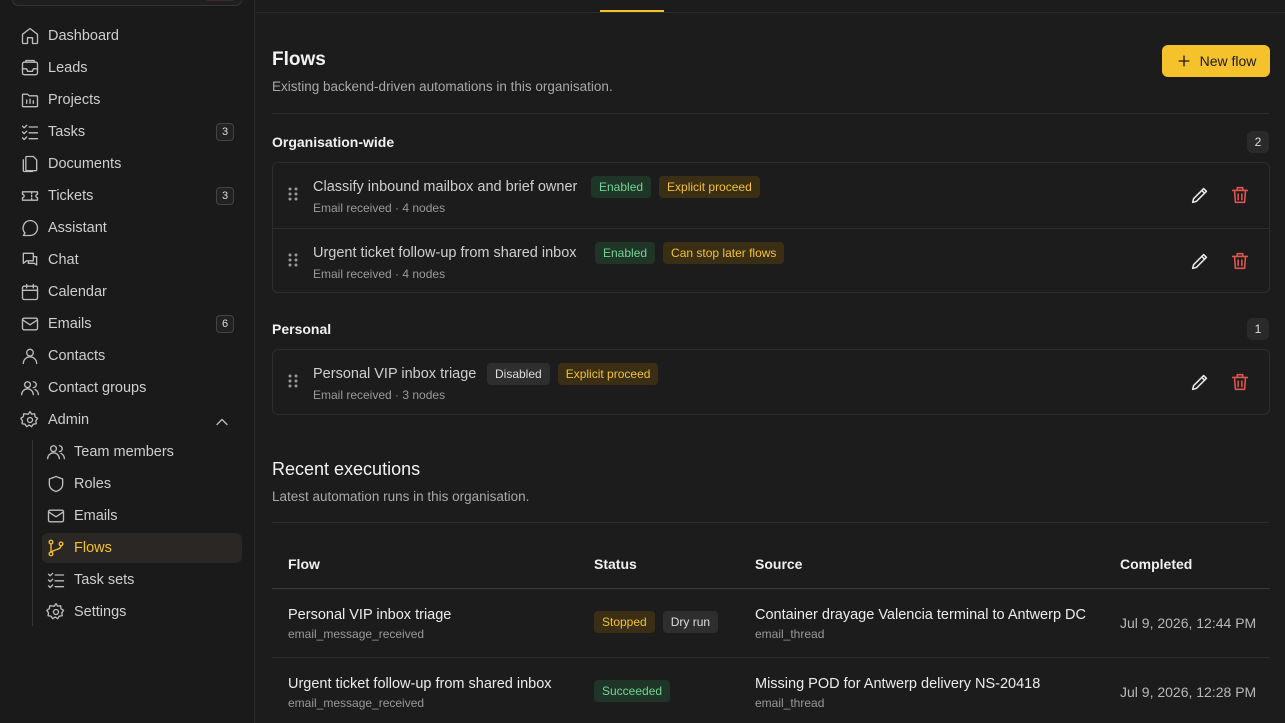  I want to click on execution-flow-trigger: email_message_received, so click(356, 703).